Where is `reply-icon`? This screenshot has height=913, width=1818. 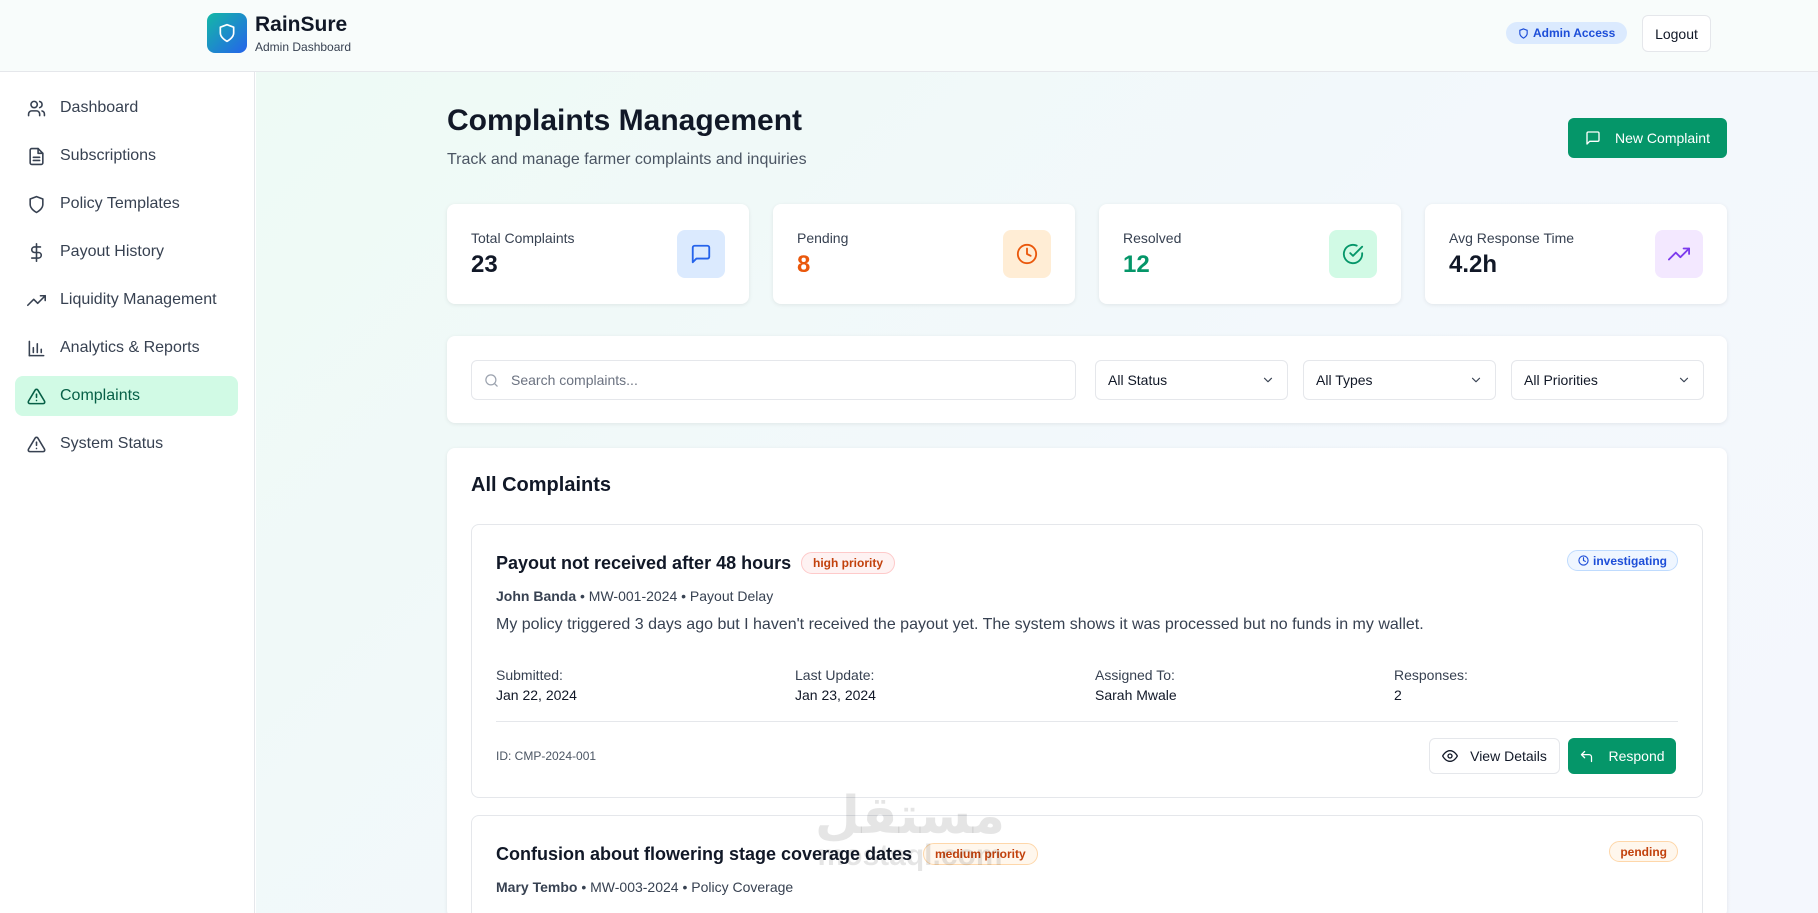
reply-icon is located at coordinates (1587, 756).